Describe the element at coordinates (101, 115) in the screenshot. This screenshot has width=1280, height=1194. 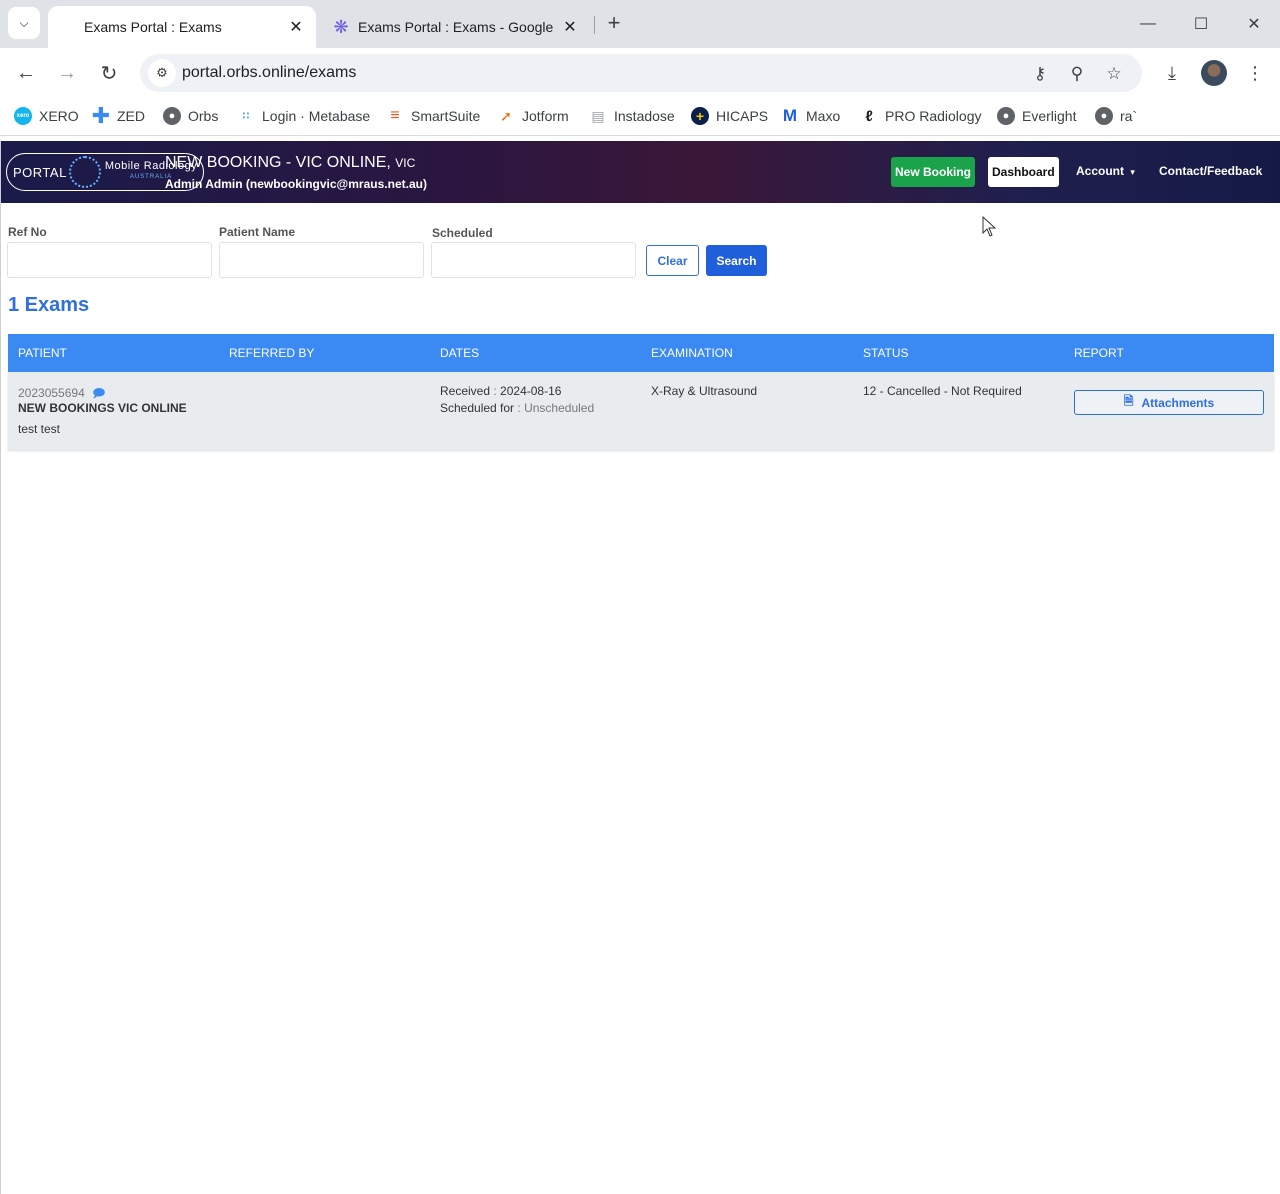
I see `plus-cross-icon: ✚` at that location.